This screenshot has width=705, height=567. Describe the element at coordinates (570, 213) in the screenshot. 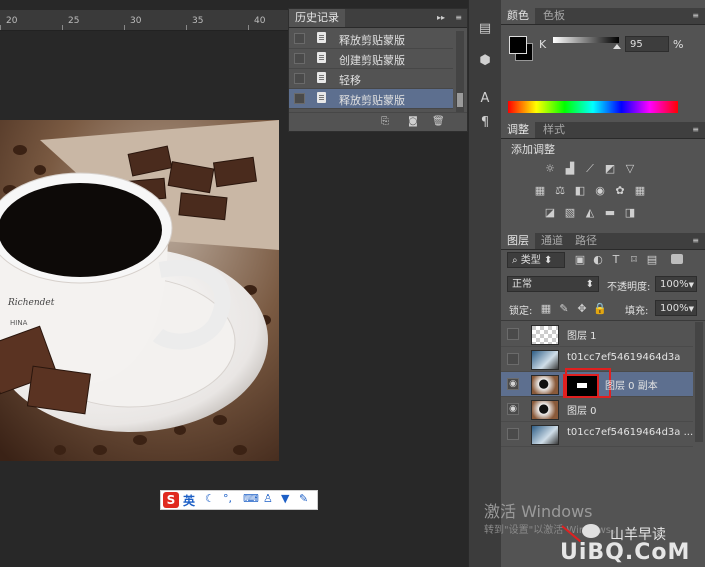

I see `posterize-icon: ▧` at that location.